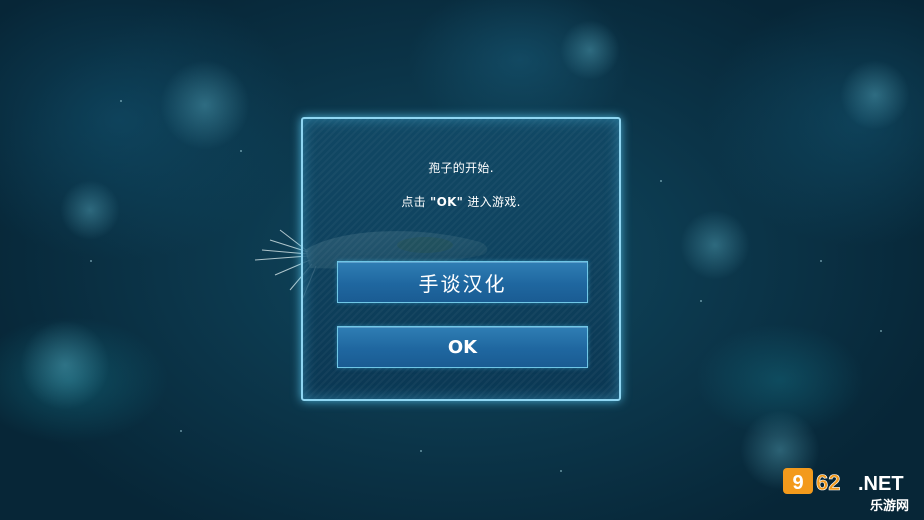 This screenshot has width=924, height=520. I want to click on ok-button-label: OK, so click(462, 347).